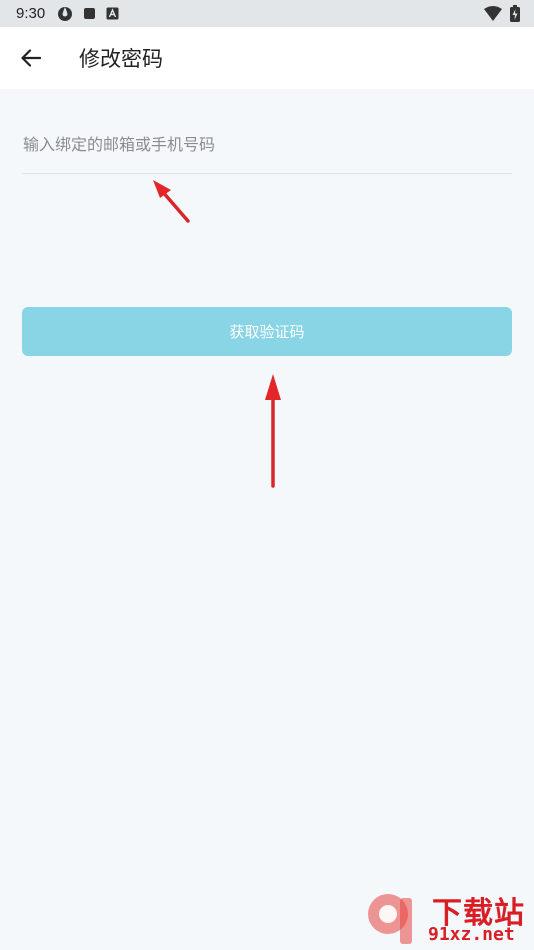 The image size is (534, 950). What do you see at coordinates (90, 13) in the screenshot?
I see `square-notification-icon` at bounding box center [90, 13].